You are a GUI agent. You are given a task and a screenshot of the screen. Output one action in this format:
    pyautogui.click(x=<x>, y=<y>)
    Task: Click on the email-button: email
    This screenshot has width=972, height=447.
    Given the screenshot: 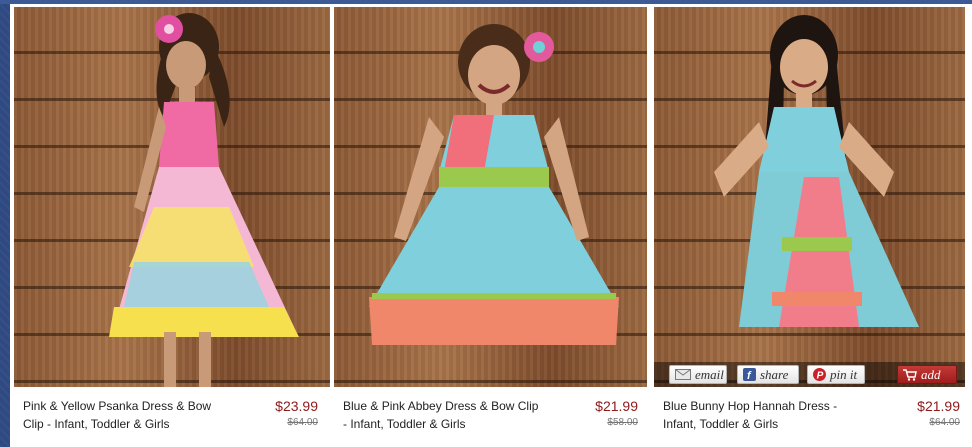 What is the action you would take?
    pyautogui.click(x=698, y=374)
    